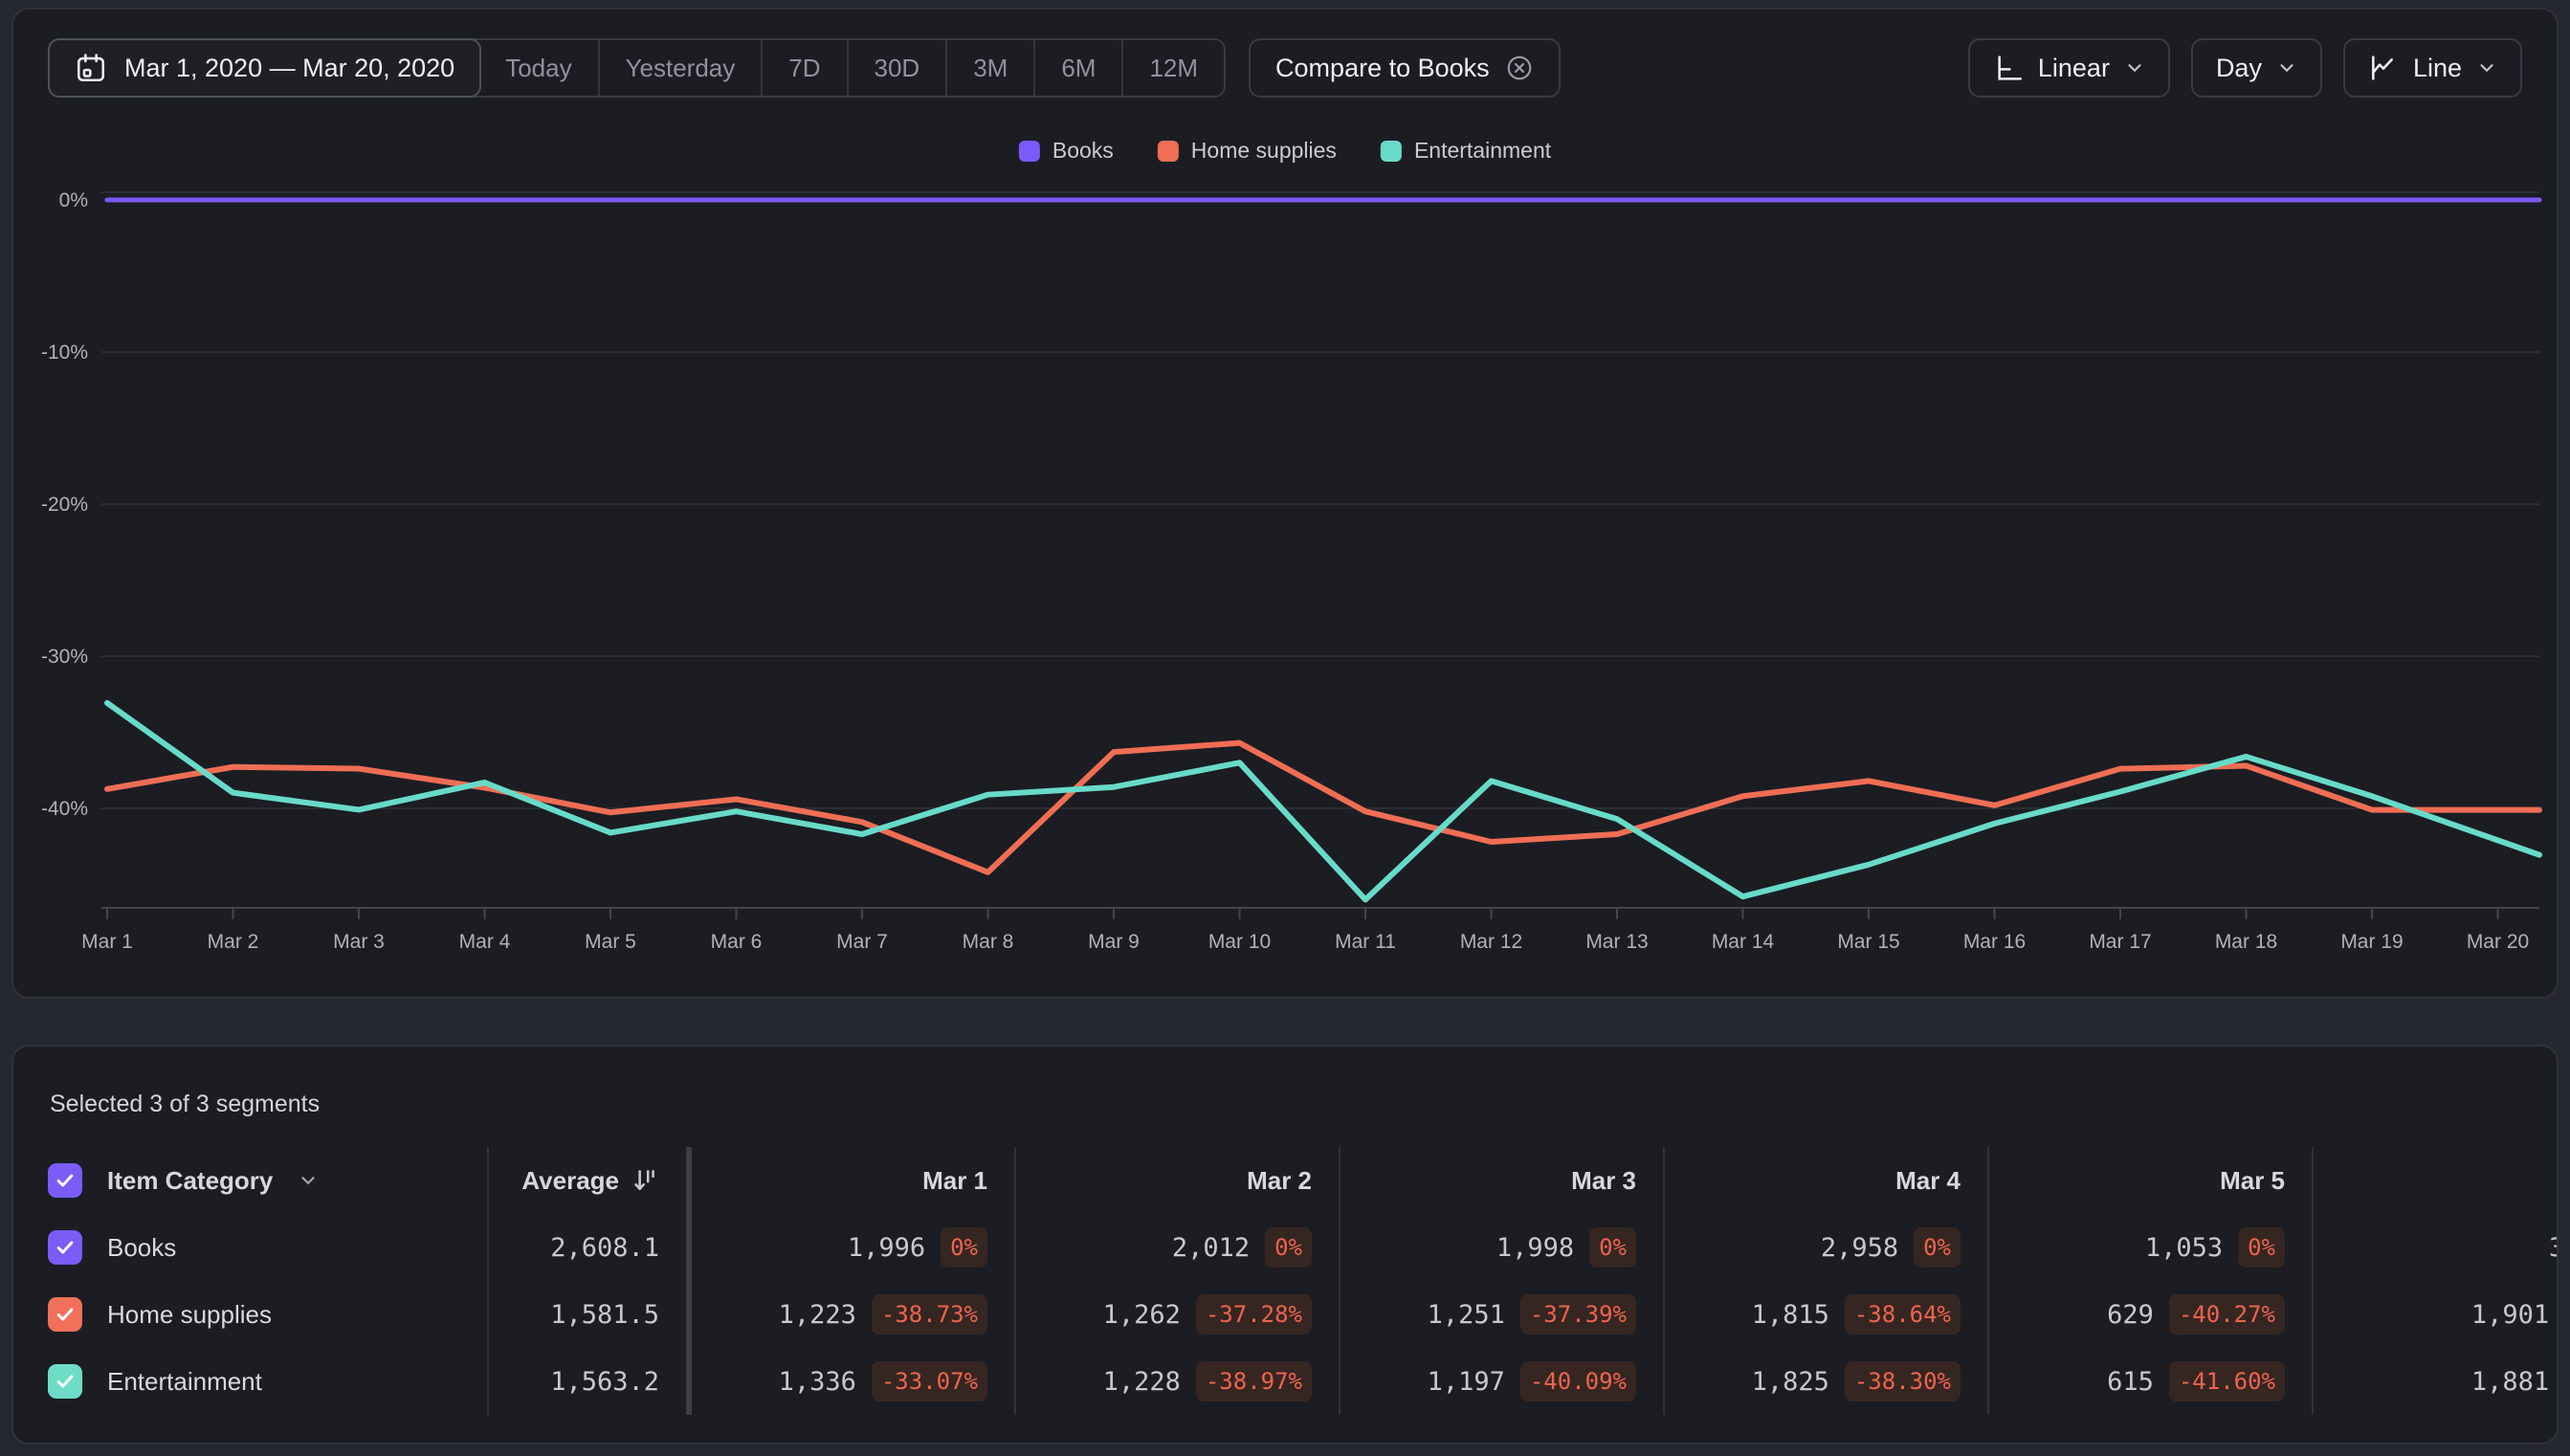 Image resolution: width=2570 pixels, height=1456 pixels. Describe the element at coordinates (1365, 942) in the screenshot. I see `x-axis-label: Mar 11` at that location.